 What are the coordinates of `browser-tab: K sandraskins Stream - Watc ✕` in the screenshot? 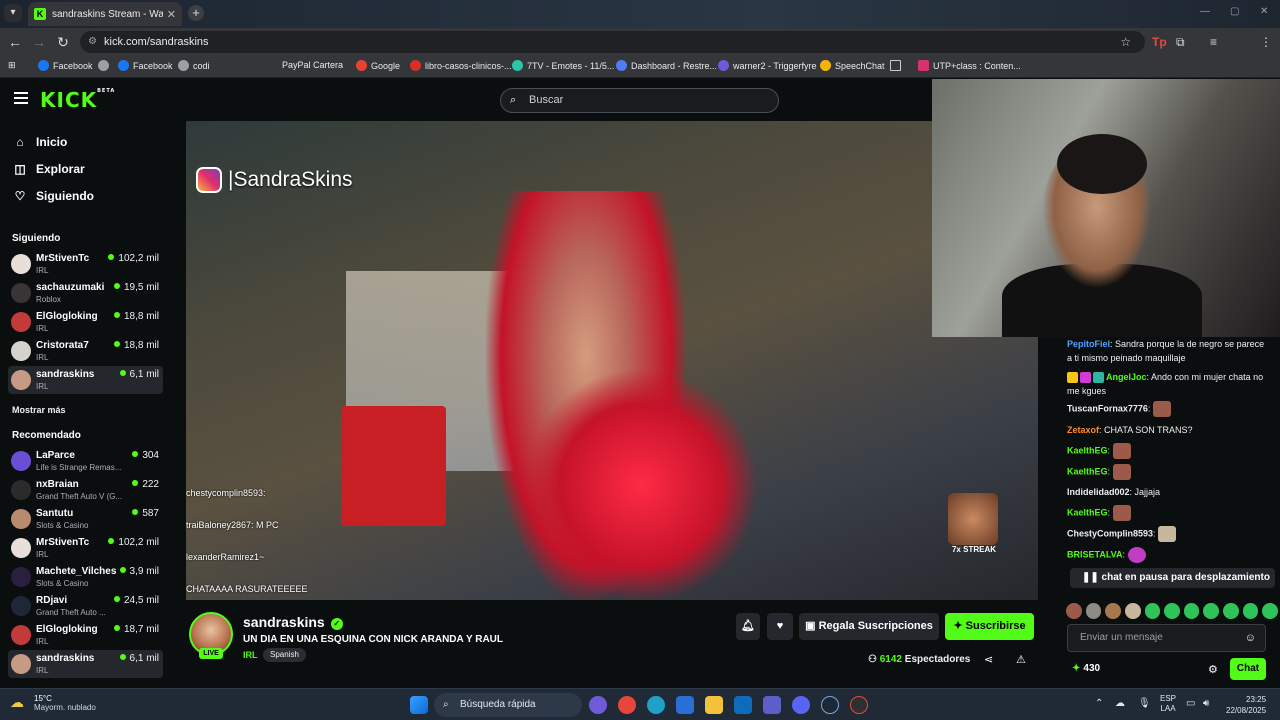 It's located at (105, 14).